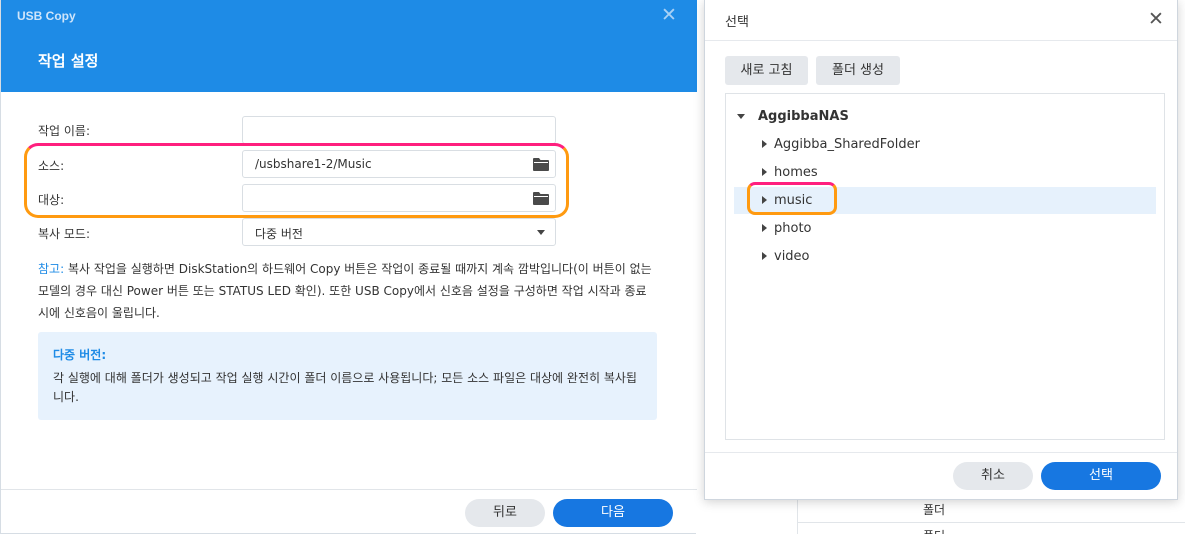  What do you see at coordinates (399, 198) in the screenshot?
I see `destination-input` at bounding box center [399, 198].